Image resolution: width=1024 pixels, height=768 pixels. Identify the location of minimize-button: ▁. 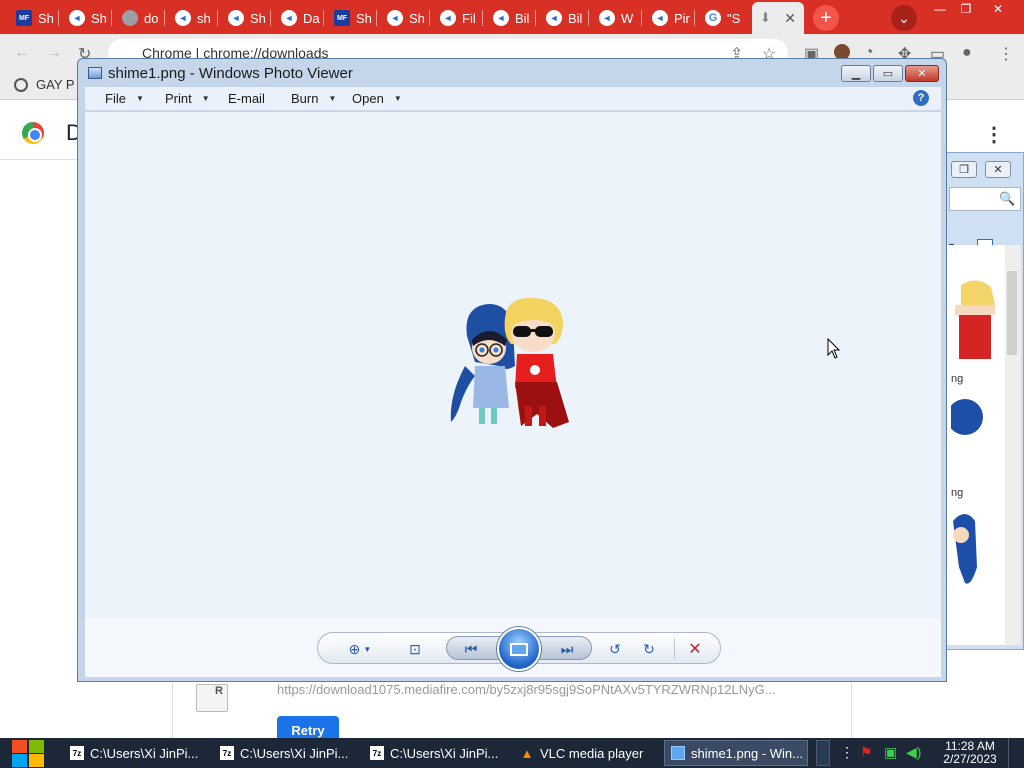
(856, 73).